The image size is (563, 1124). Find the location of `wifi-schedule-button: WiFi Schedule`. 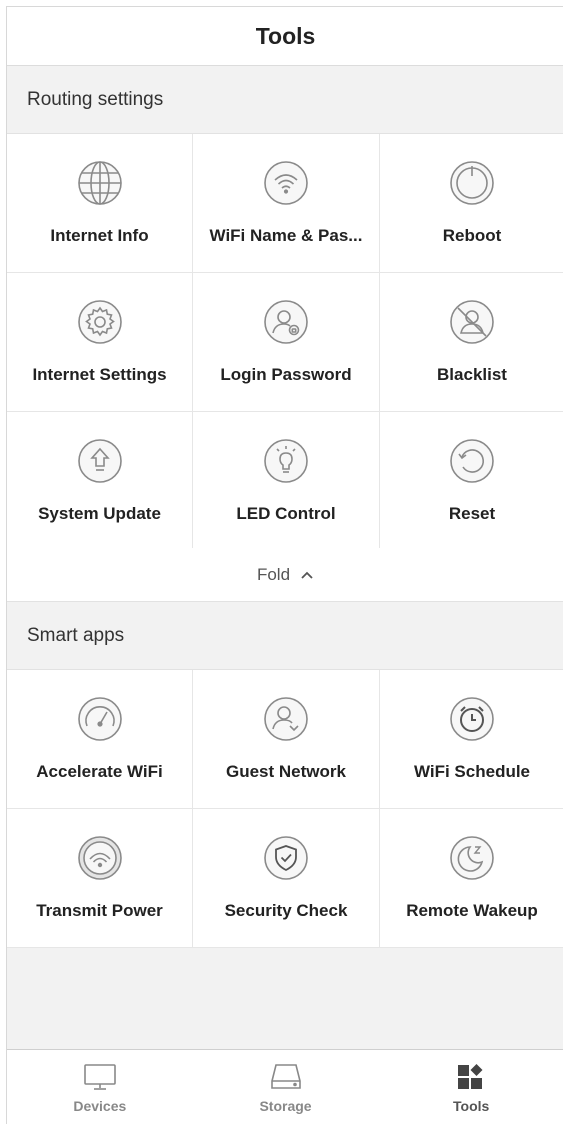

wifi-schedule-button: WiFi Schedule is located at coordinates (471, 739).